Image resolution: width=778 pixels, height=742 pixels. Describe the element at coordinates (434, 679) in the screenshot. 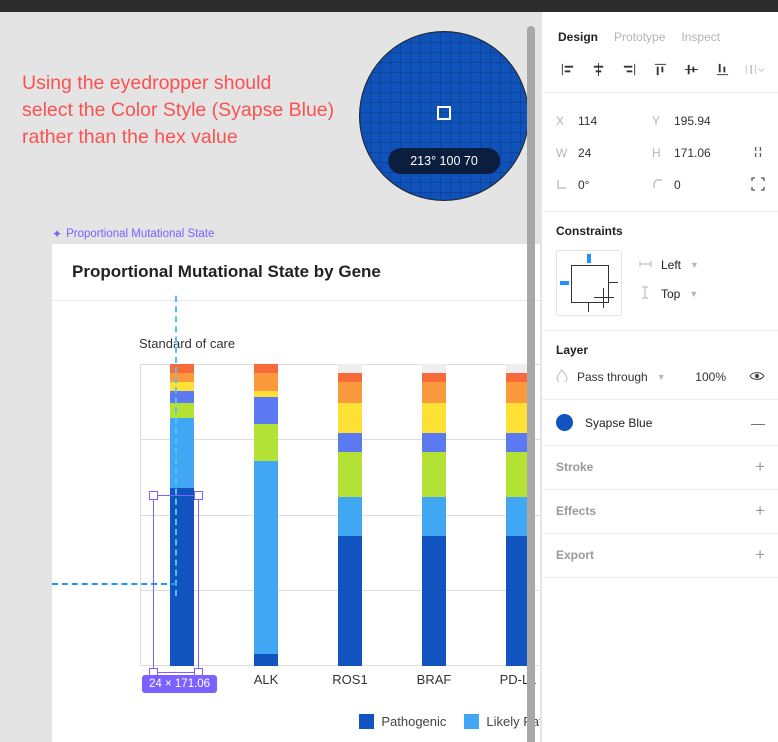

I see `x-axis-label: BRAF` at that location.